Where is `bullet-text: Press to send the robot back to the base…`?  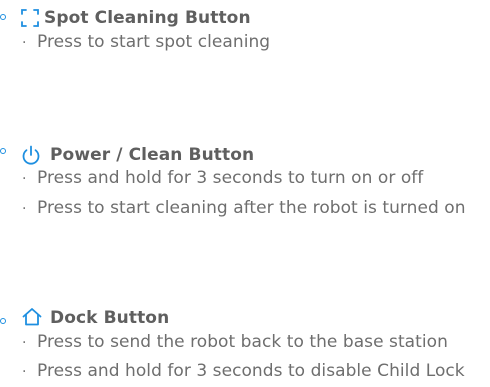
bullet-text: Press to send the robot back to the base… is located at coordinates (242, 342).